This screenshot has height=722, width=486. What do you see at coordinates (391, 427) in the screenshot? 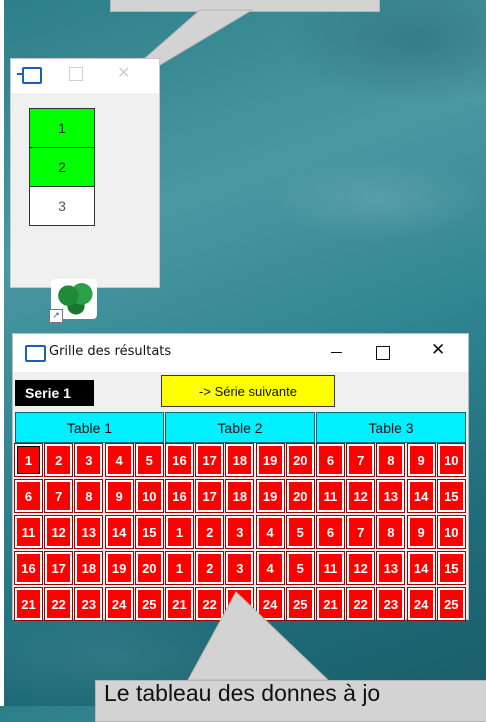
I see `table-3-header: Table 3` at bounding box center [391, 427].